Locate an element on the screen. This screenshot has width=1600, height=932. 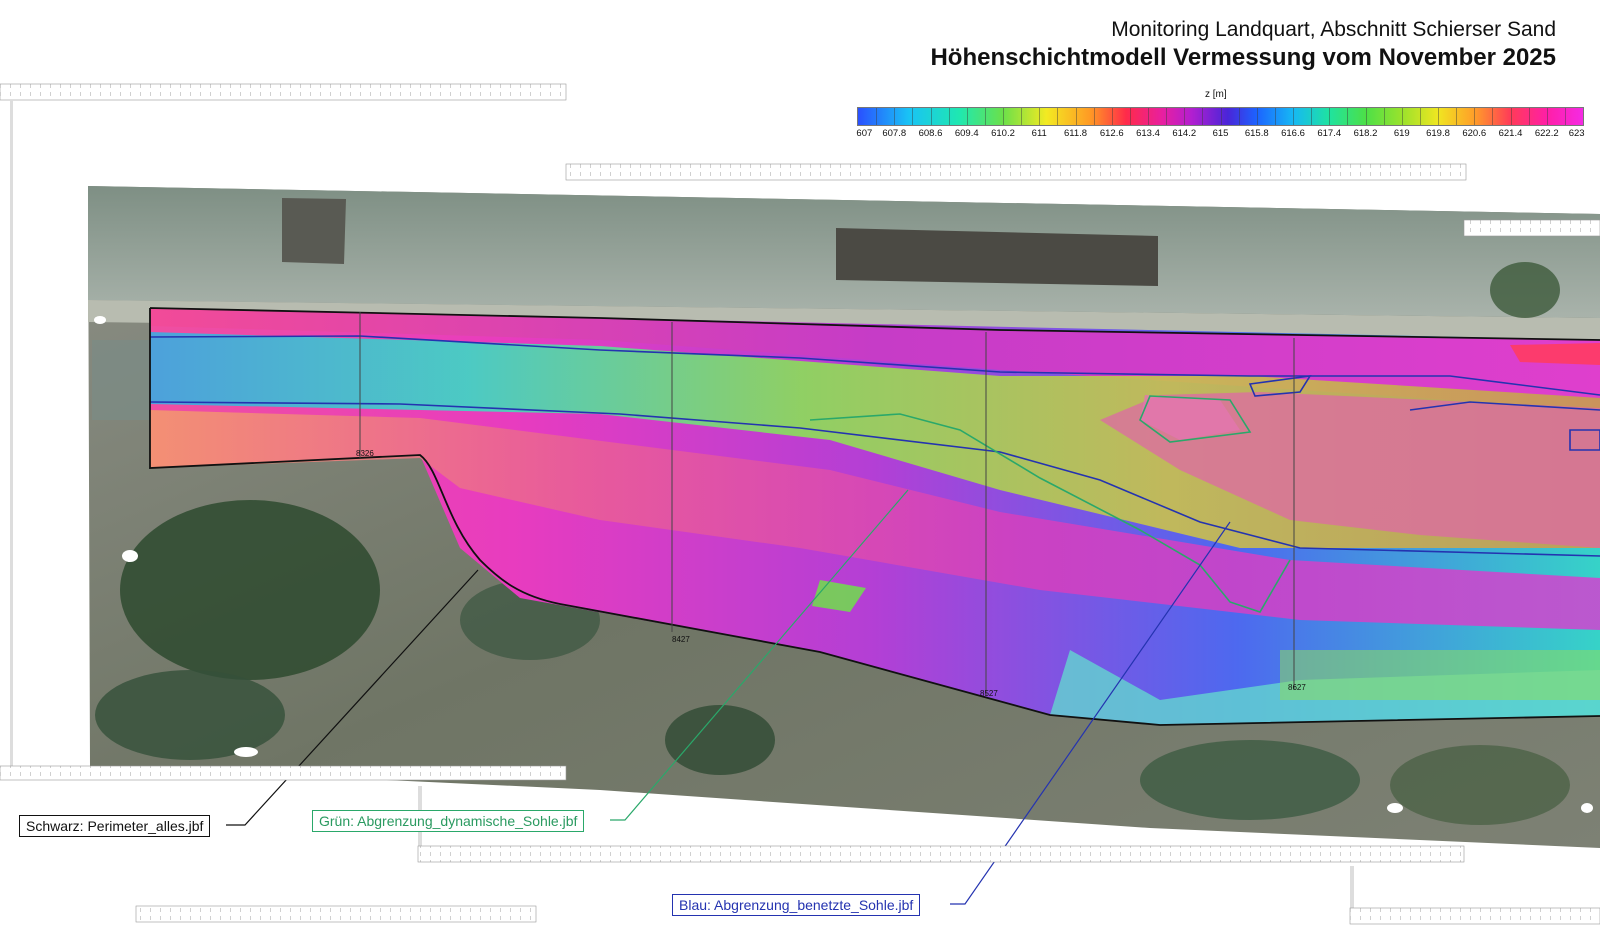
colorbar-tick-label: 619.8 is located at coordinates (1438, 133).